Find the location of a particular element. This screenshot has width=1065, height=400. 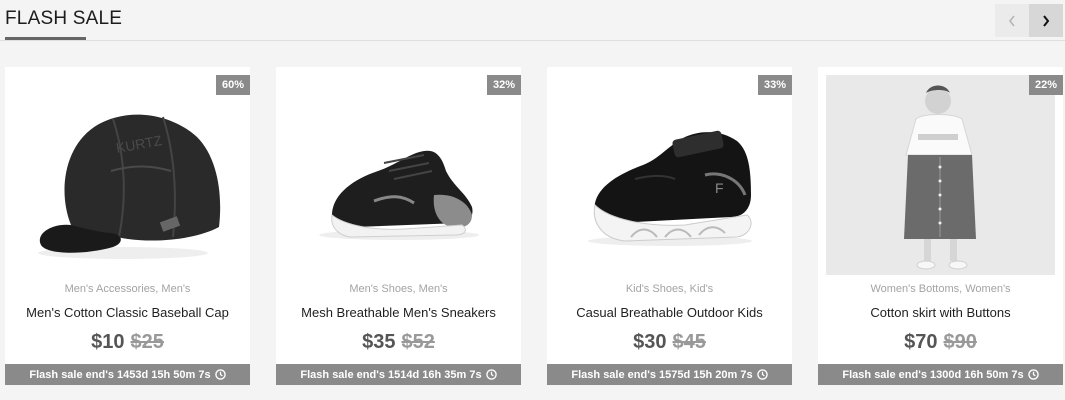

countdown-bar: Flash sale end's 1514d 16h 35m 7s is located at coordinates (398, 374).